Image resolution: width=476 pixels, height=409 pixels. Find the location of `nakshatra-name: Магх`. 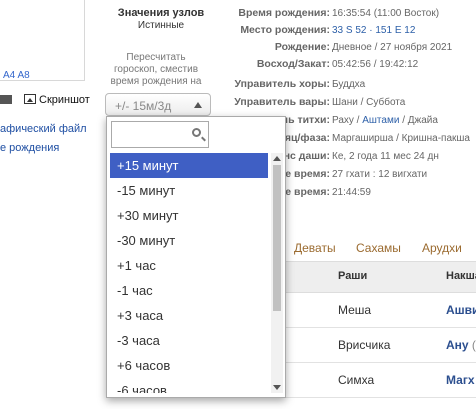

nakshatra-name: Магх is located at coordinates (460, 380).